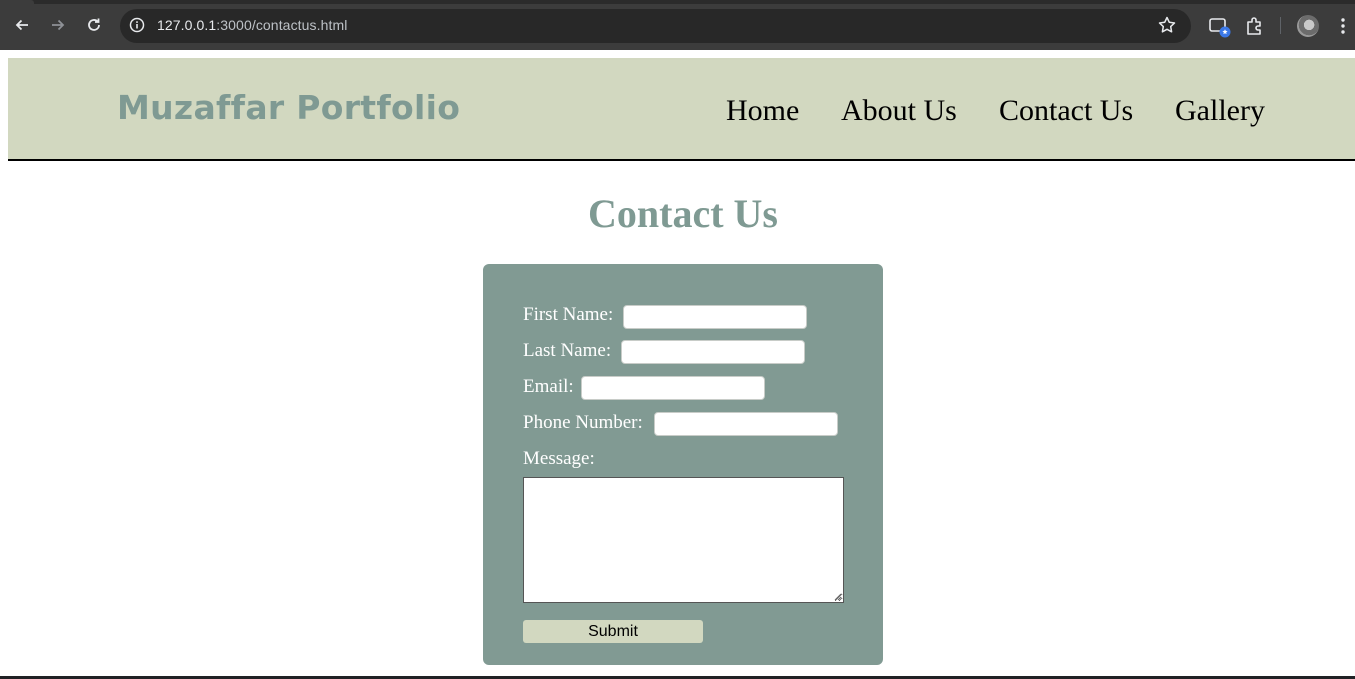 The height and width of the screenshot is (679, 1355). What do you see at coordinates (1308, 26) in the screenshot?
I see `profile-avatar` at bounding box center [1308, 26].